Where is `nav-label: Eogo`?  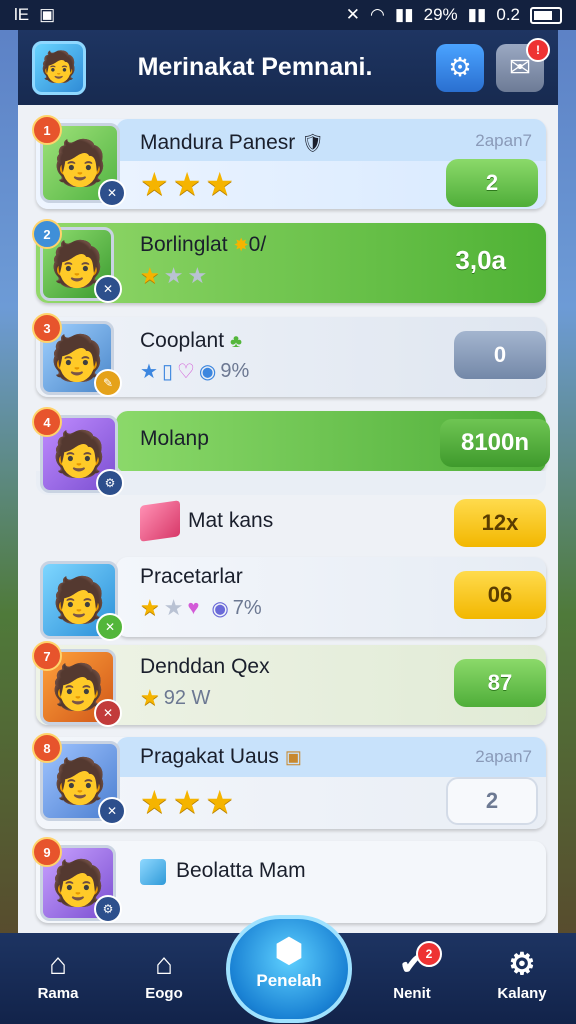
nav-label: Eogo is located at coordinates (164, 993).